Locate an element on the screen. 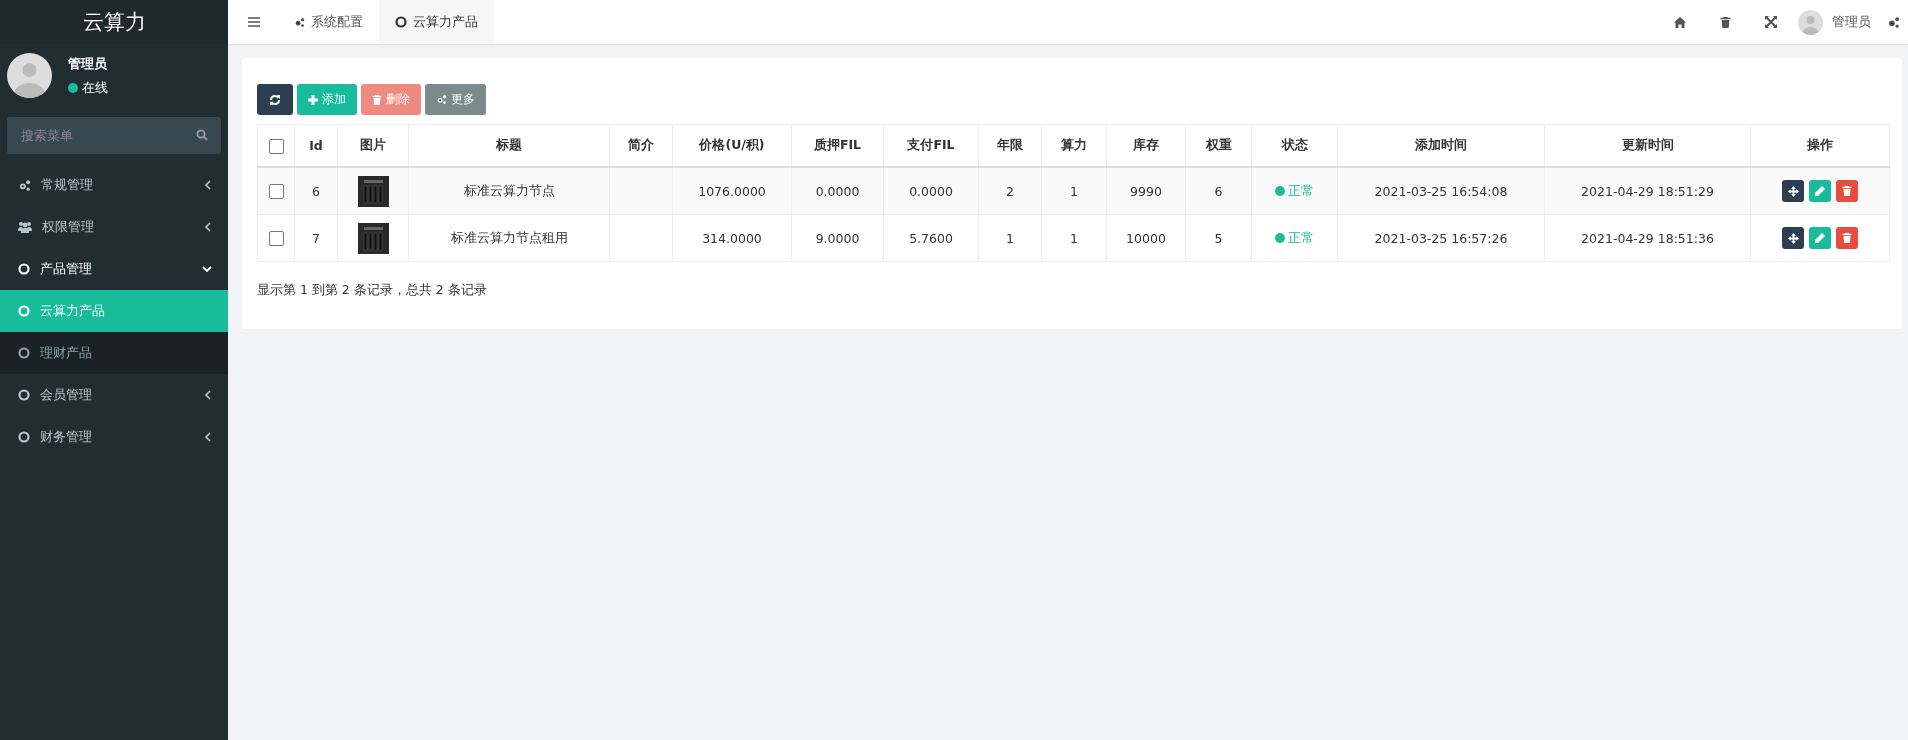 The image size is (1908, 740). id-cell: 7 is located at coordinates (316, 238).